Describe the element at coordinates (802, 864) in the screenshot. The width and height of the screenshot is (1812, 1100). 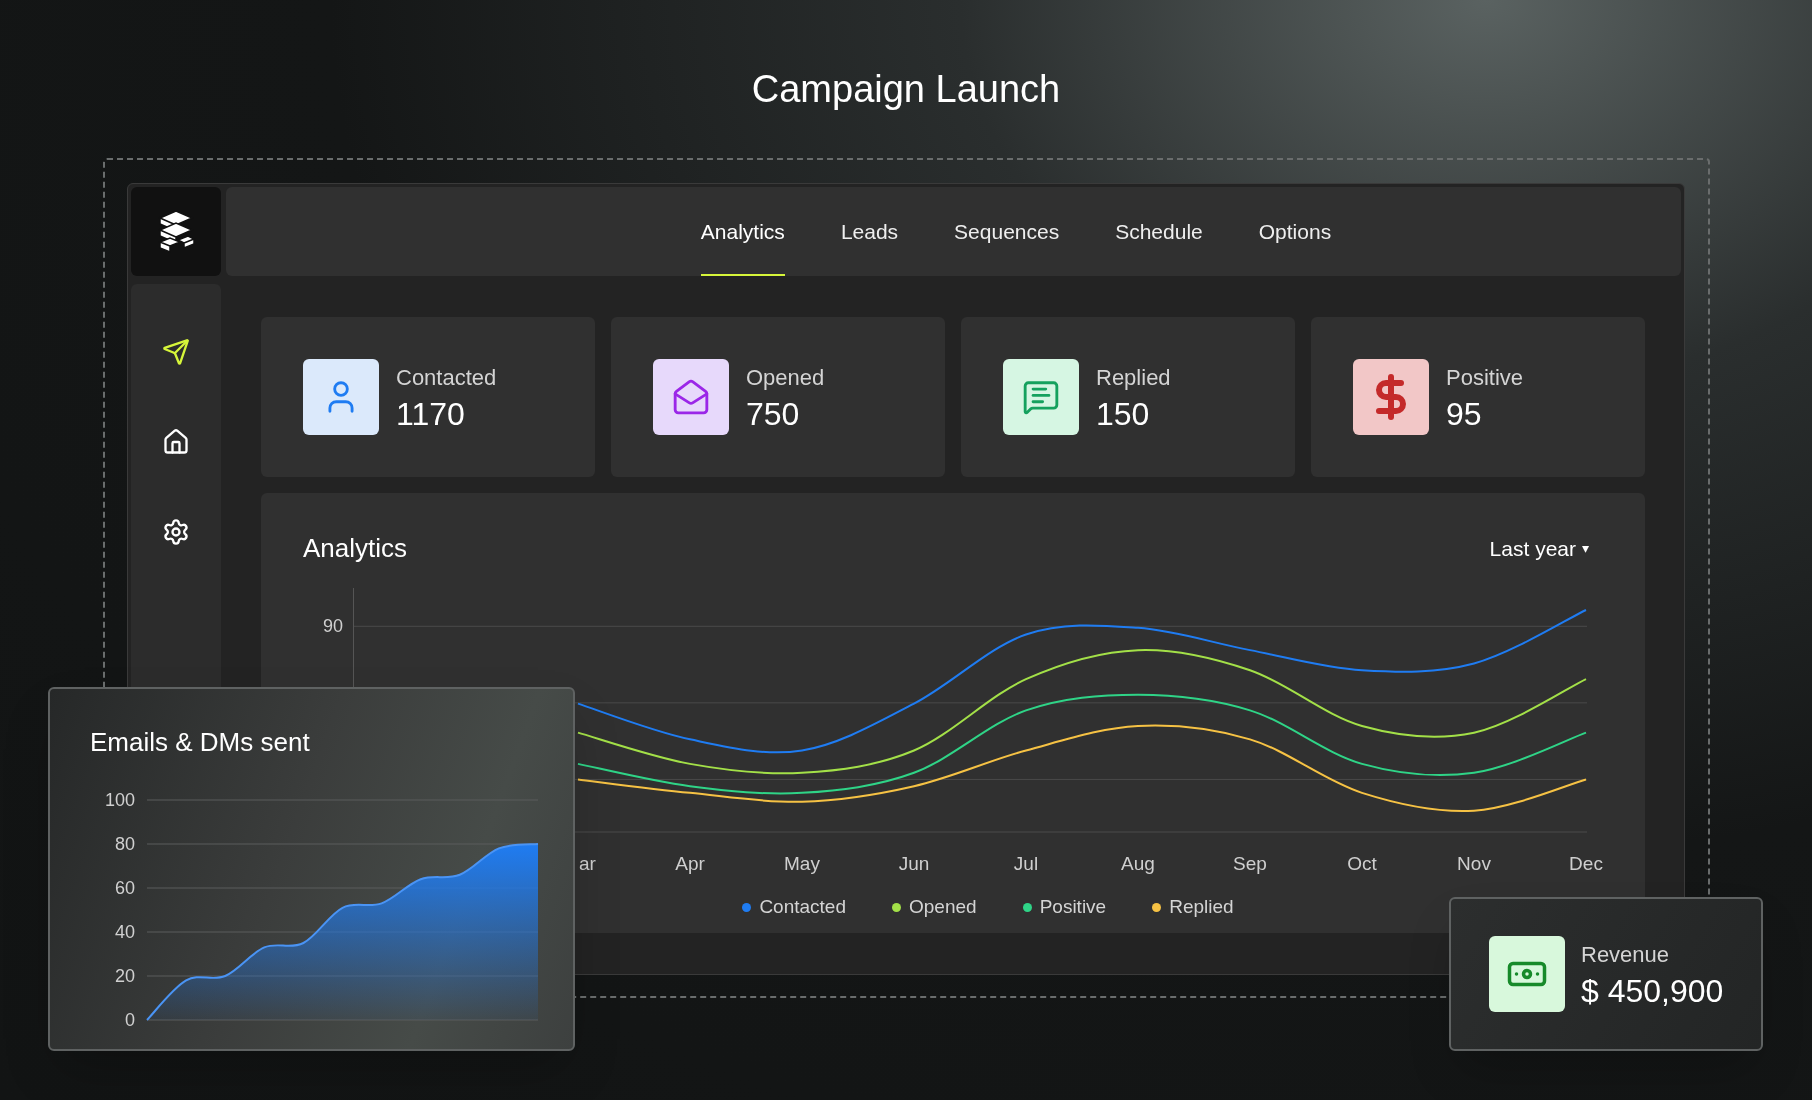
I see `month-label: May` at that location.